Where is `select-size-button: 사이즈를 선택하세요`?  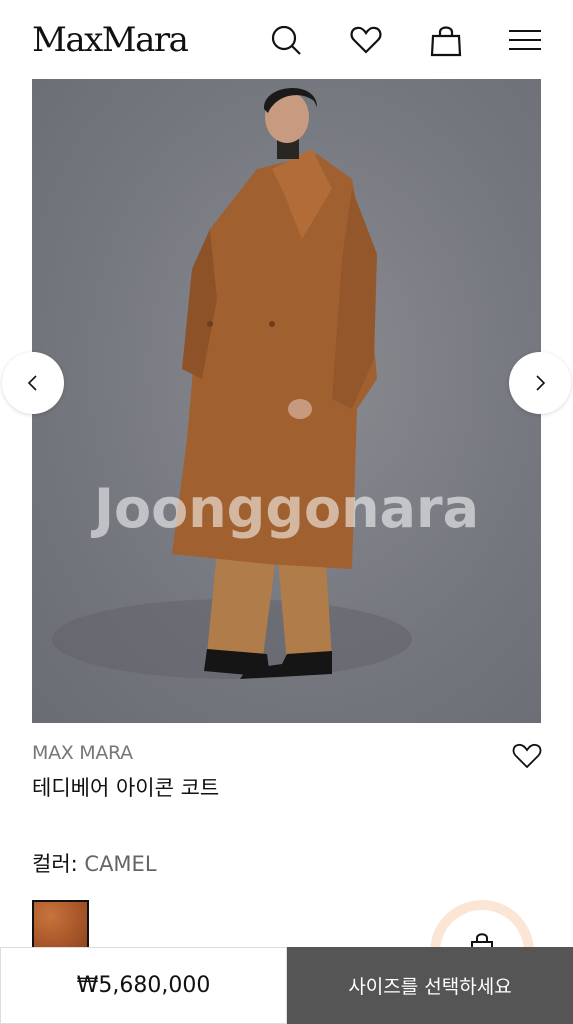 select-size-button: 사이즈를 선택하세요 is located at coordinates (430, 985).